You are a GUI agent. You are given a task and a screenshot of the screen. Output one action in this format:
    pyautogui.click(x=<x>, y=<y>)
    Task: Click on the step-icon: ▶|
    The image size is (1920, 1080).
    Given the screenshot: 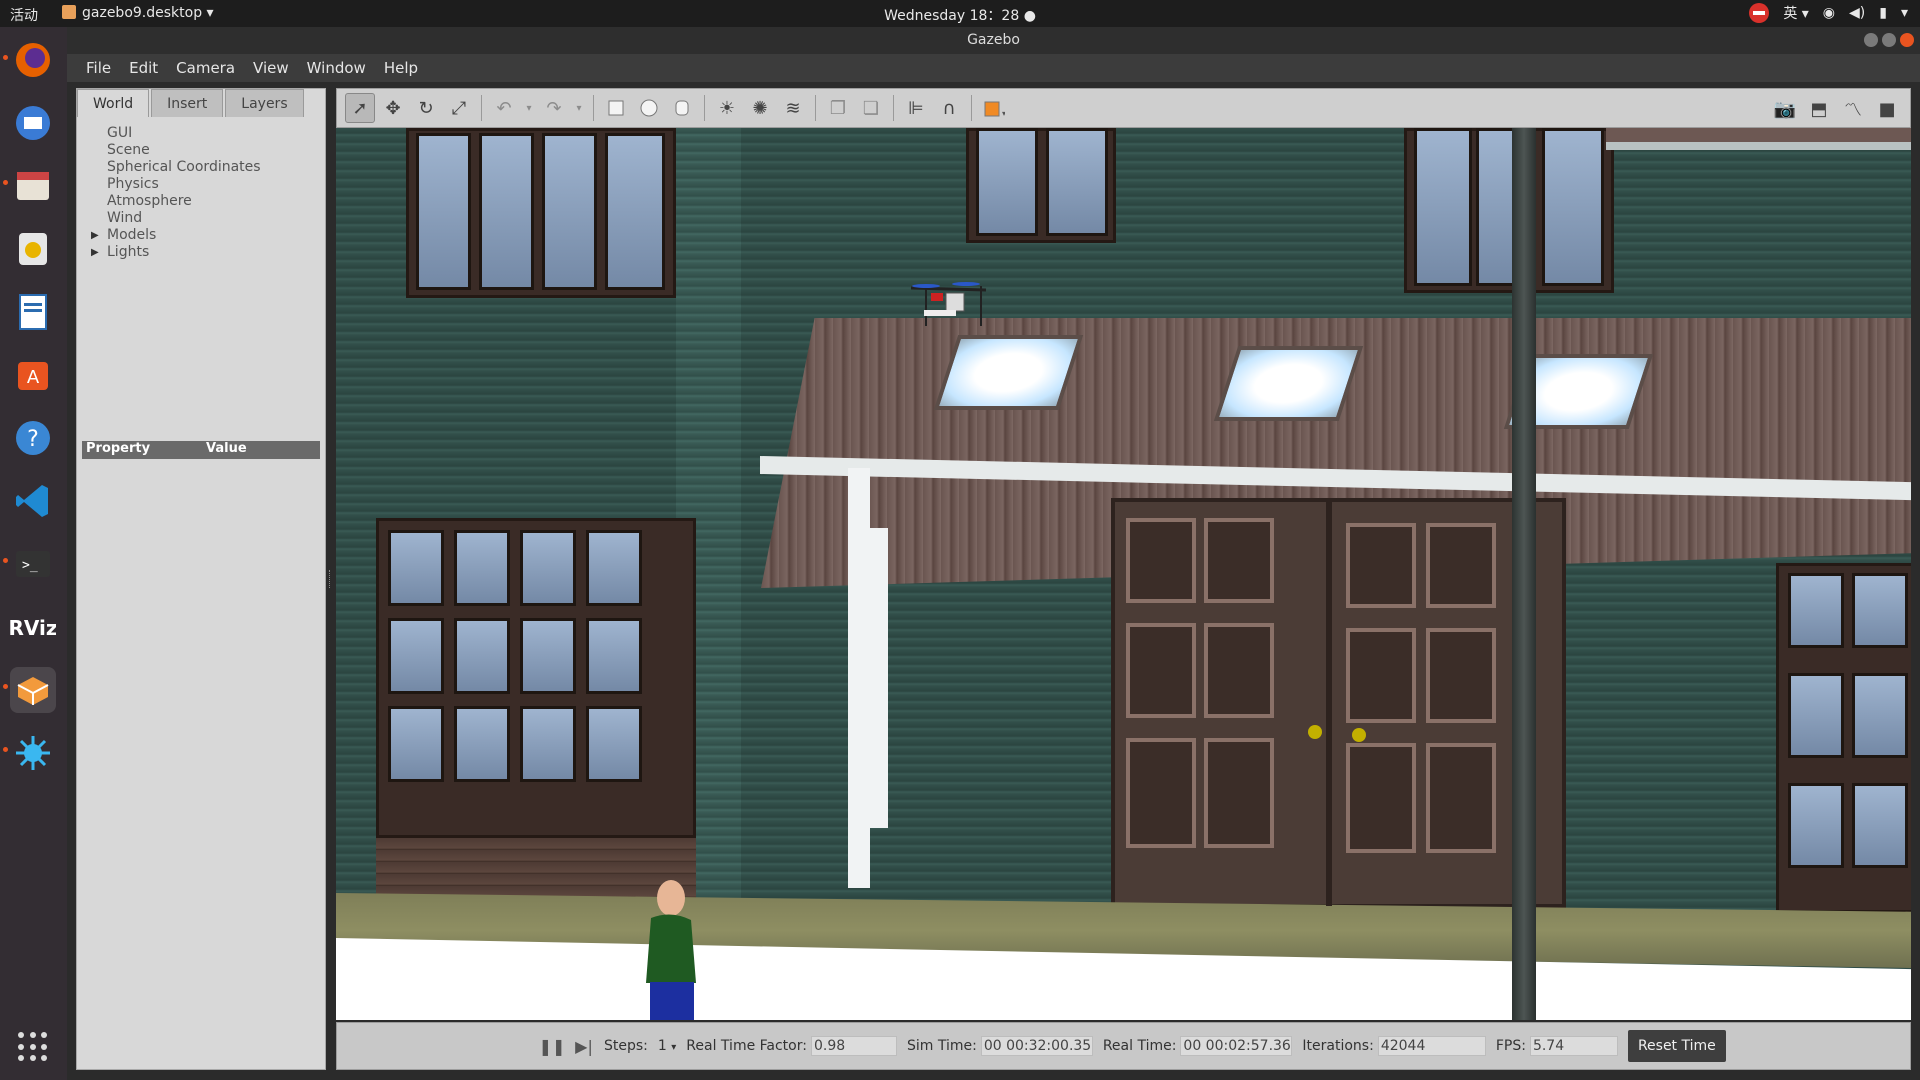 What is the action you would take?
    pyautogui.click(x=584, y=1046)
    